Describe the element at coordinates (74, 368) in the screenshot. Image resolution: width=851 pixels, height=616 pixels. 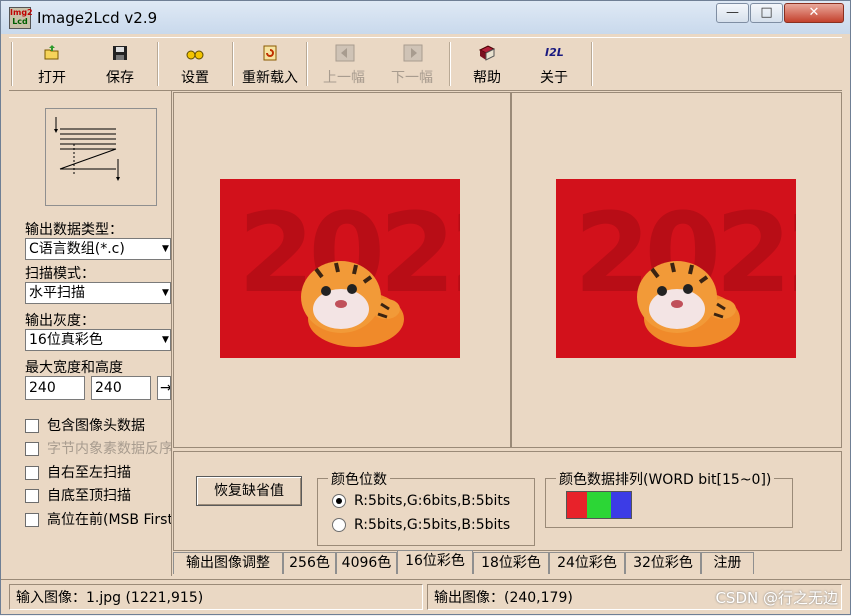
I see `max-size-label: 最大宽度和高度` at that location.